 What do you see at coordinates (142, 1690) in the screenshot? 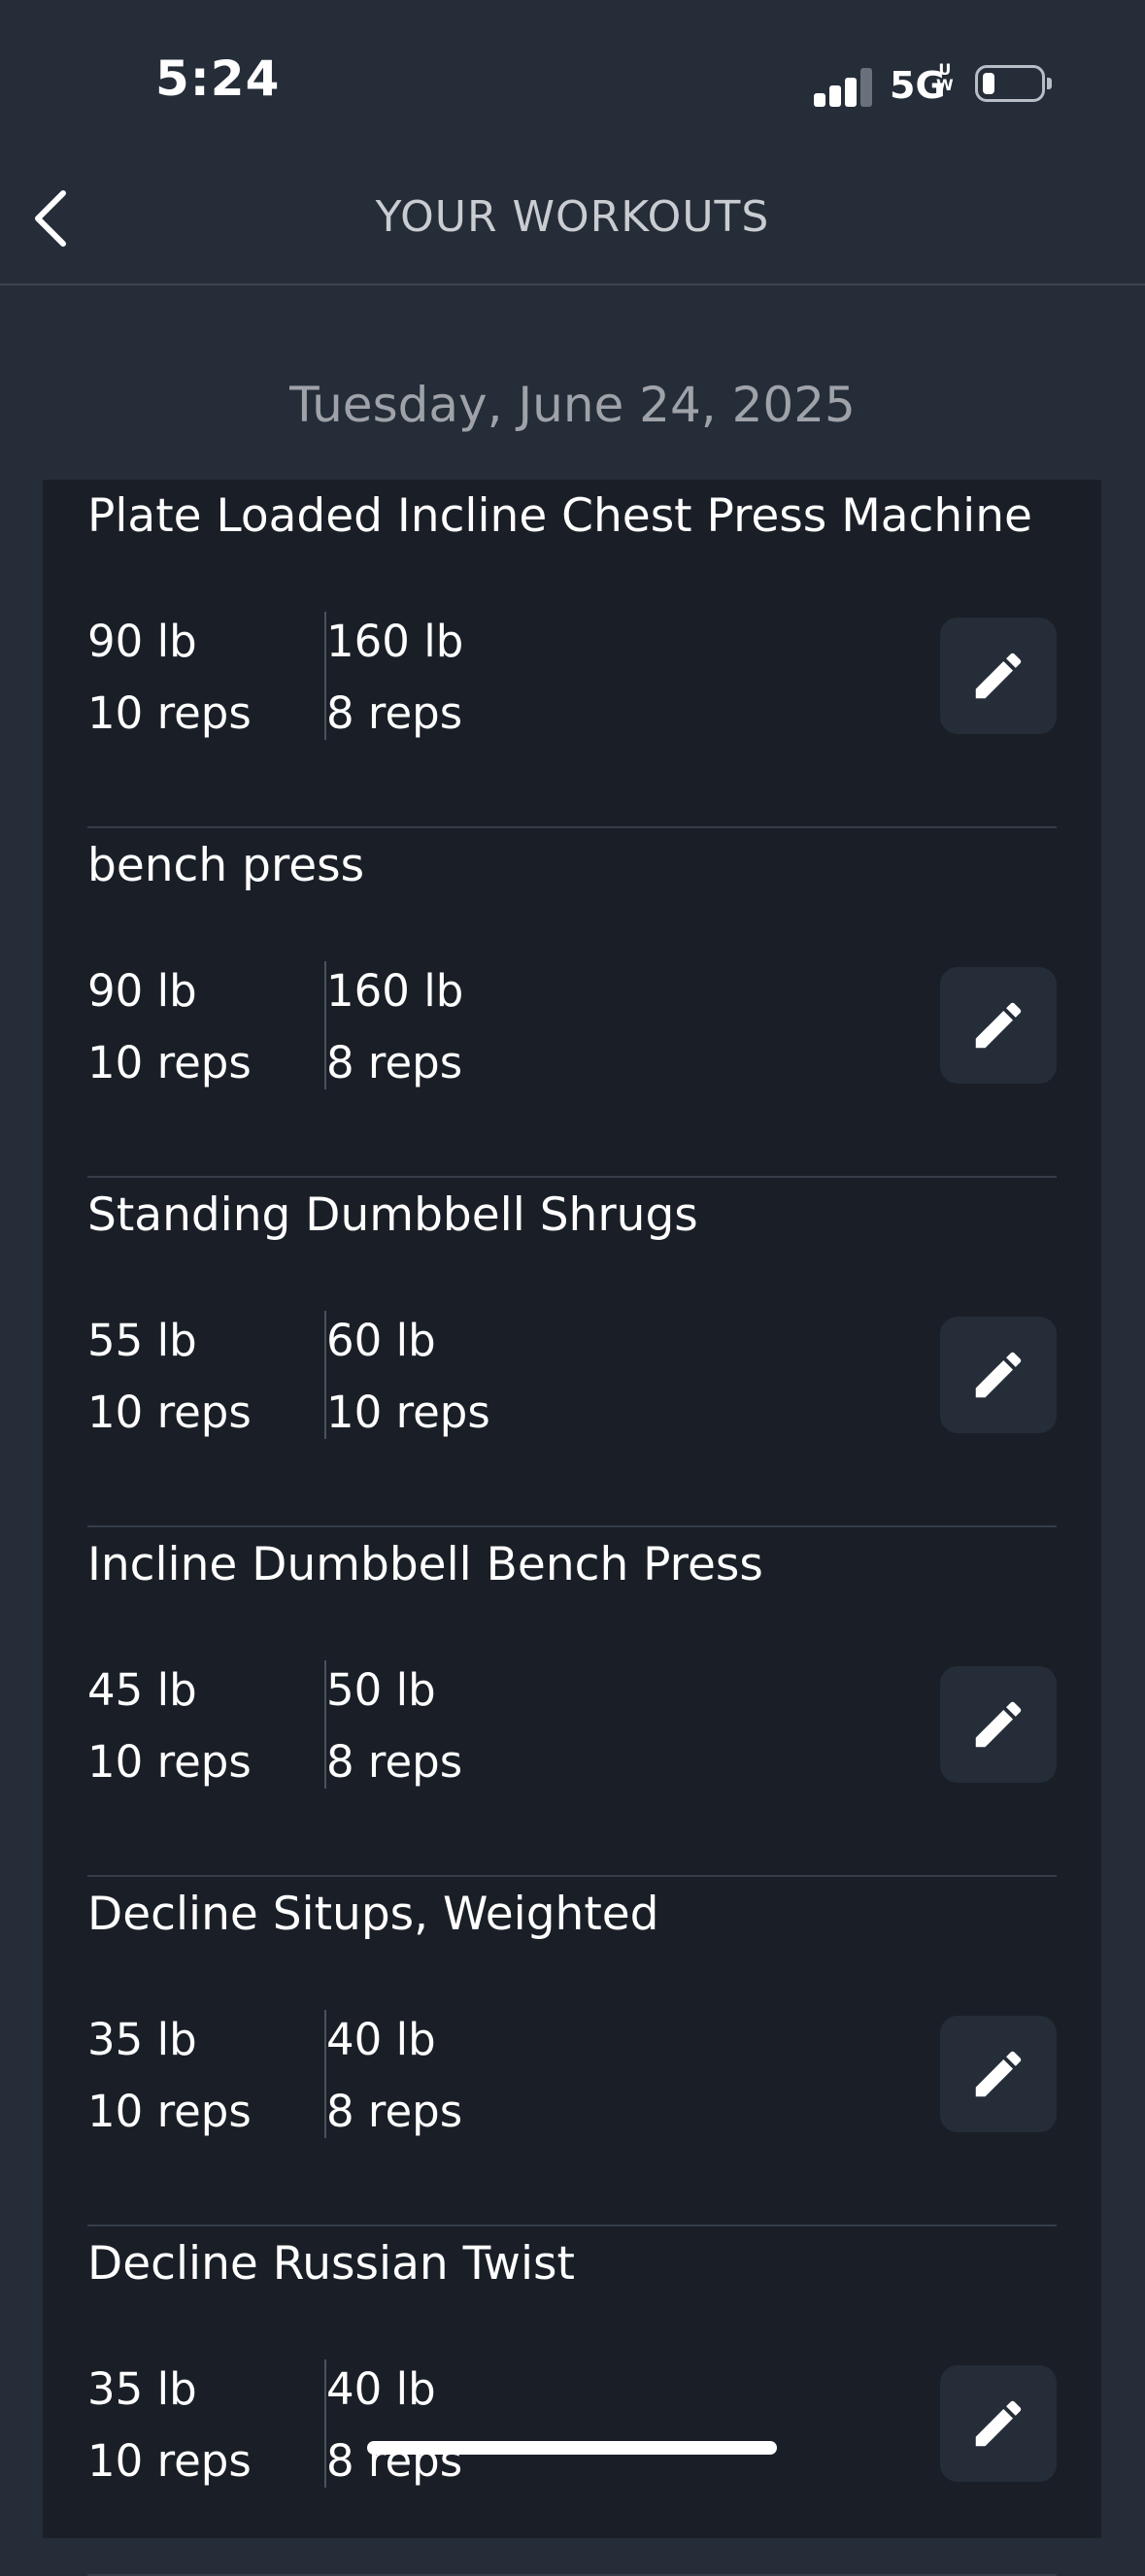
I see `set-weight: 45 lb` at bounding box center [142, 1690].